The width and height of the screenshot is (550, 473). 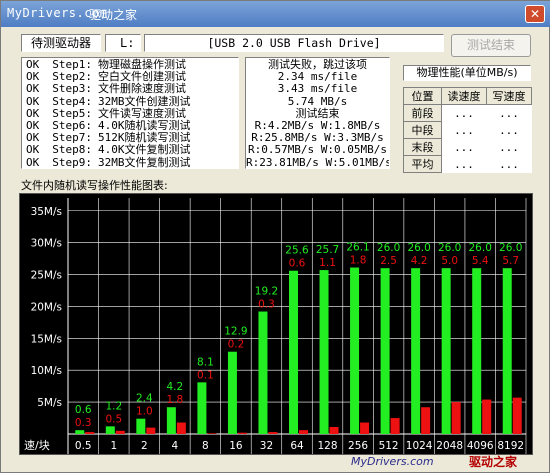 What do you see at coordinates (46, 371) in the screenshot?
I see `y-tick-label: 10M/s` at bounding box center [46, 371].